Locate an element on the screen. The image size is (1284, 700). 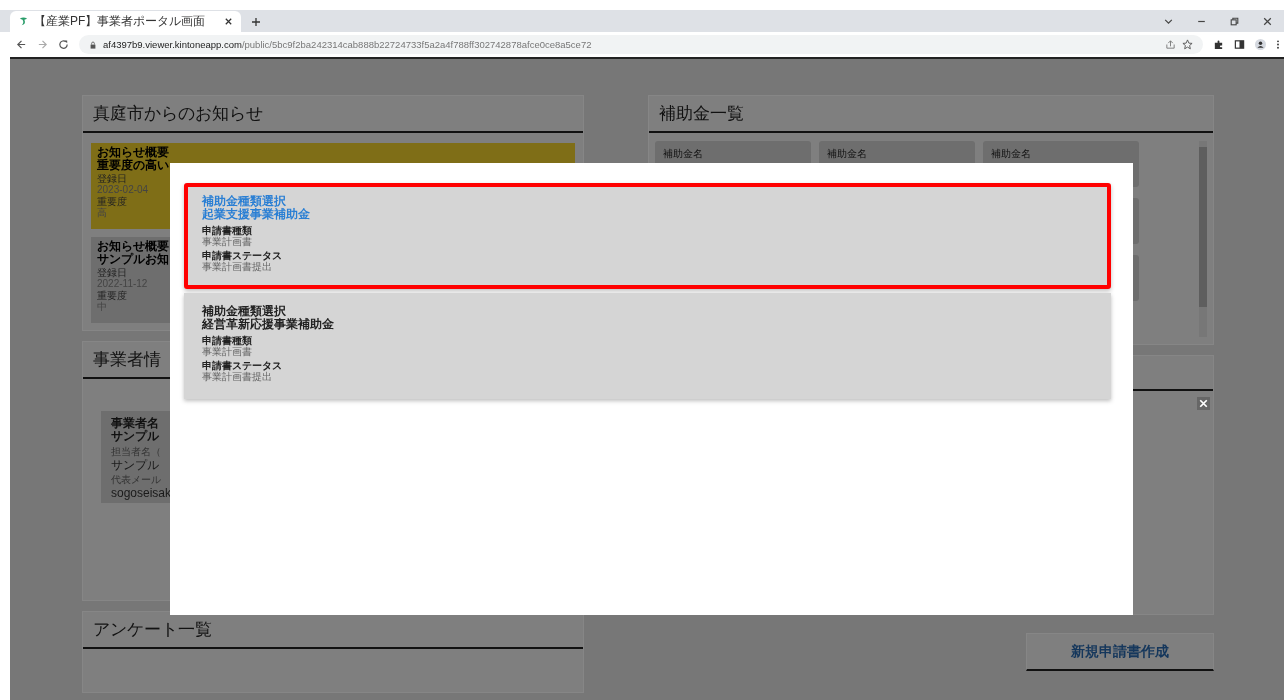
reload-icon is located at coordinates (63, 44).